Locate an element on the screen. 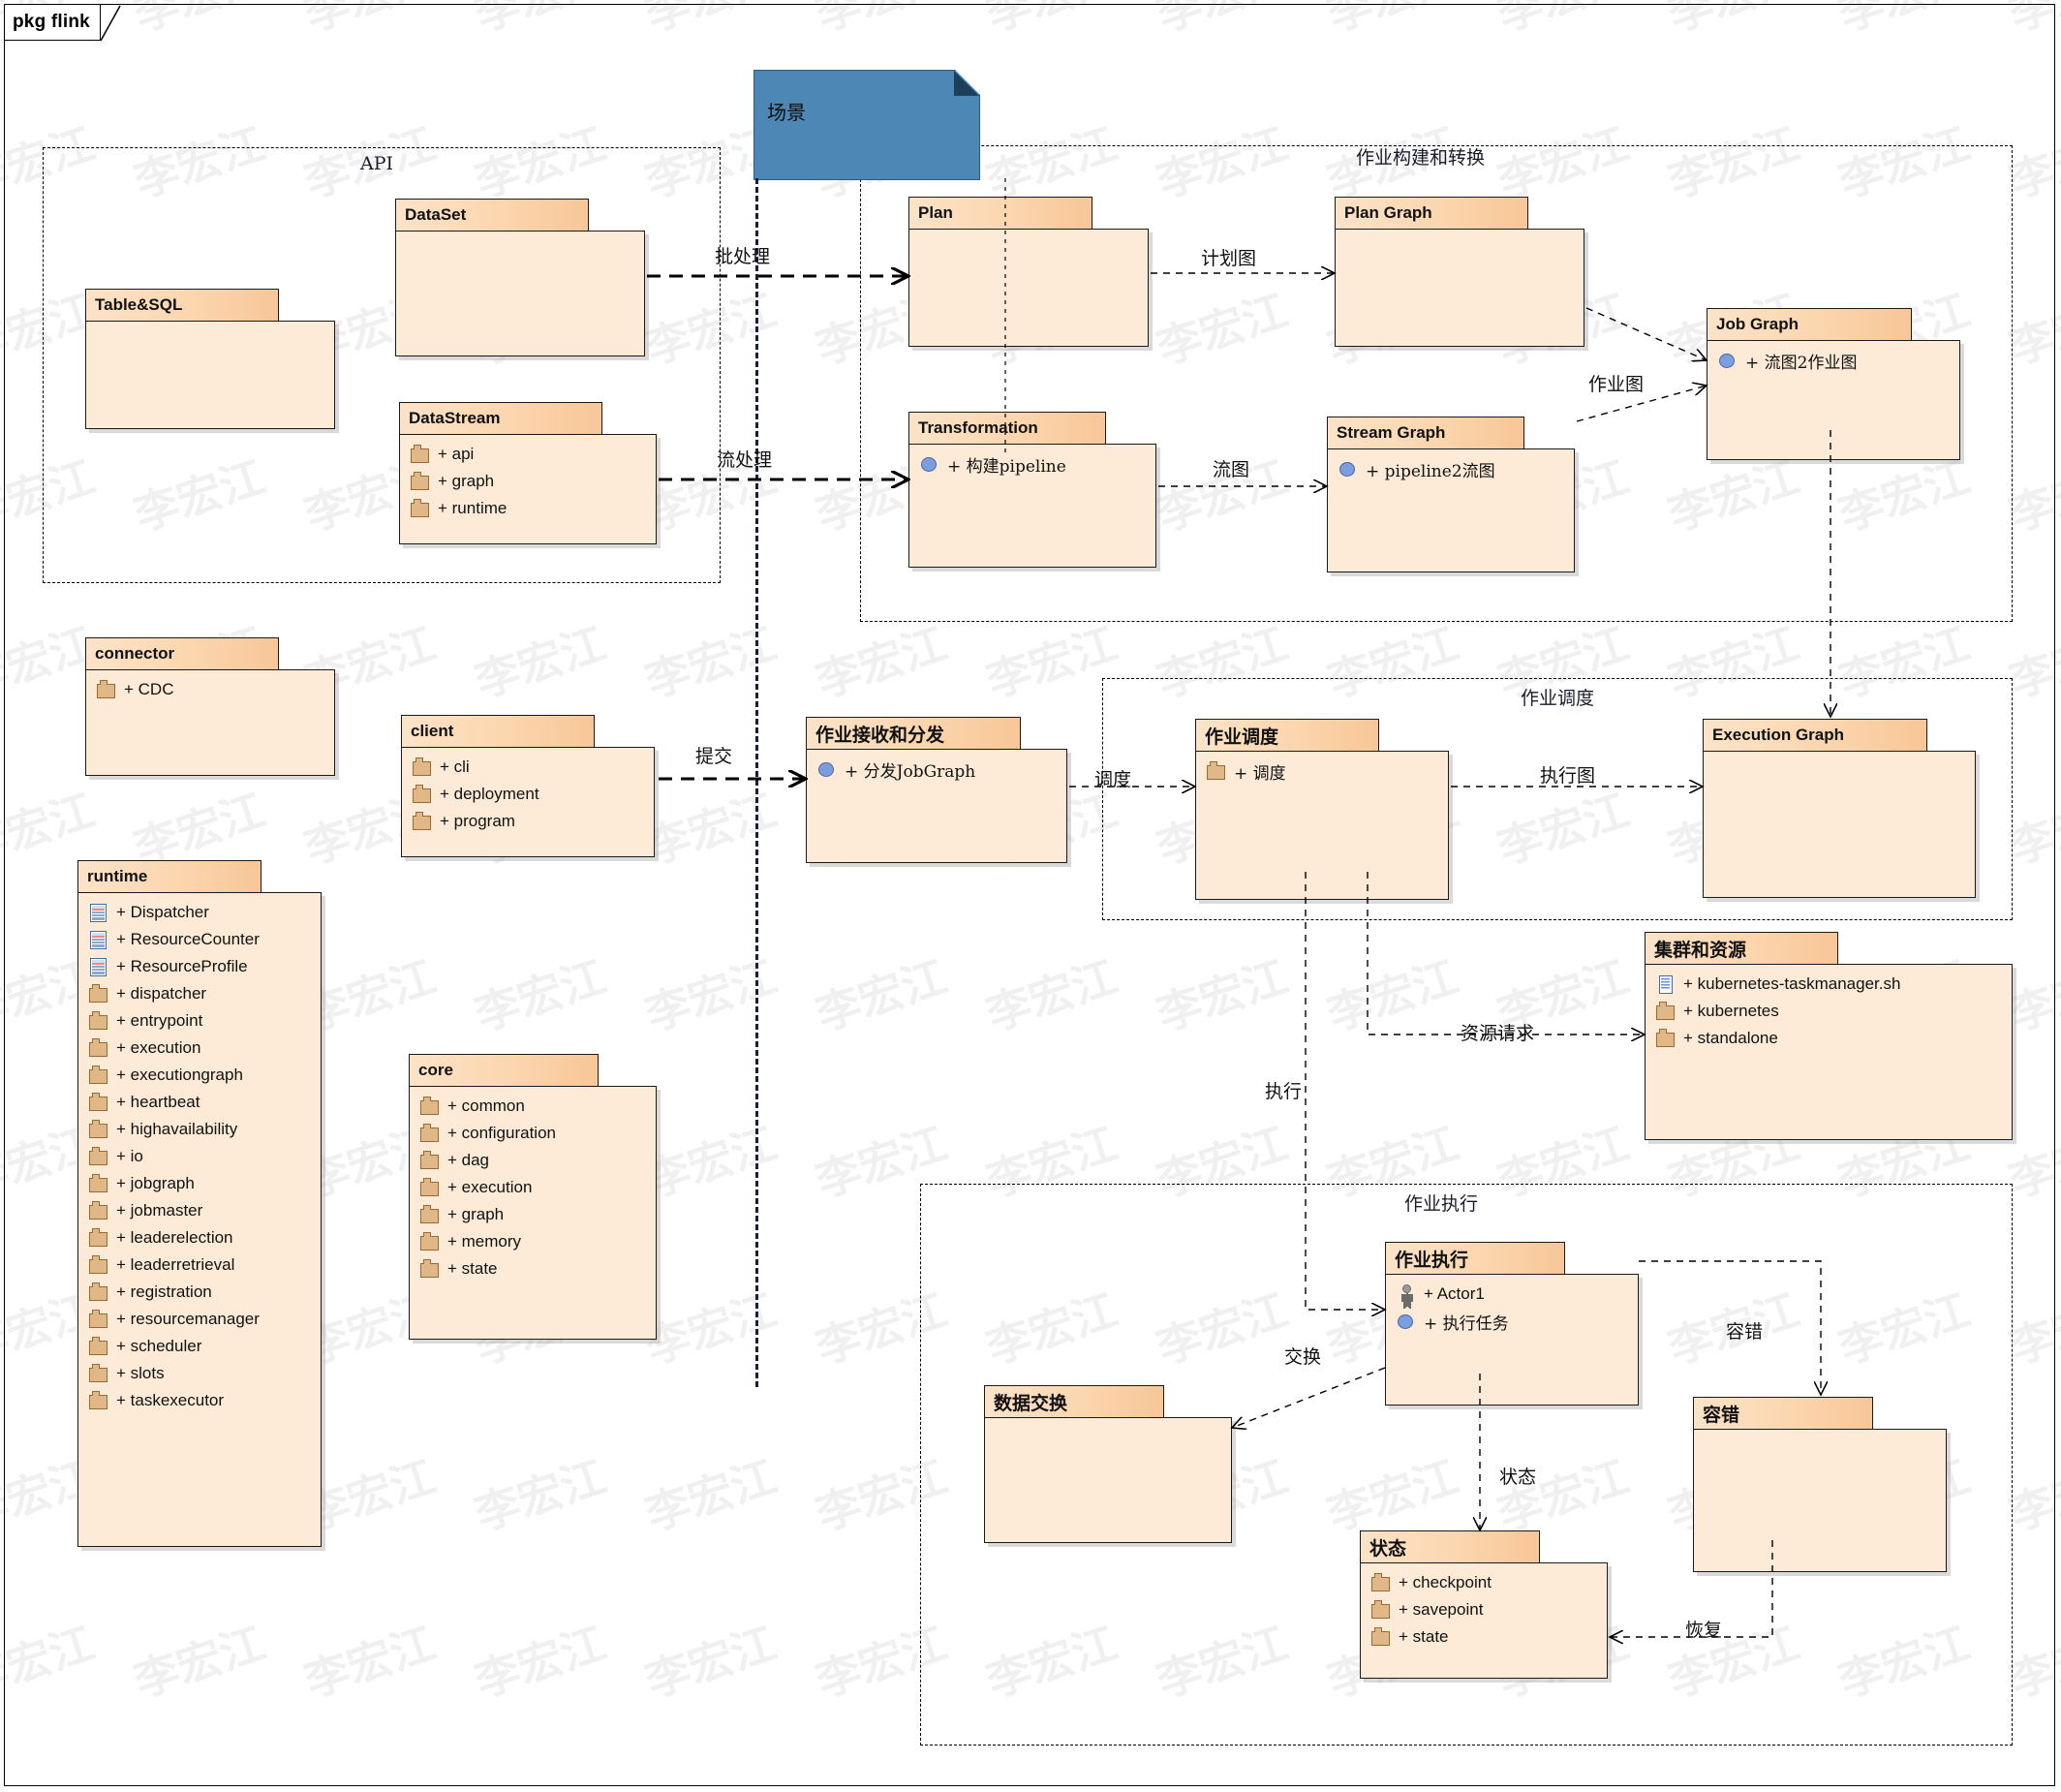 This screenshot has height=1792, width=2061. edge-label-execute: 执行 is located at coordinates (1284, 1091).